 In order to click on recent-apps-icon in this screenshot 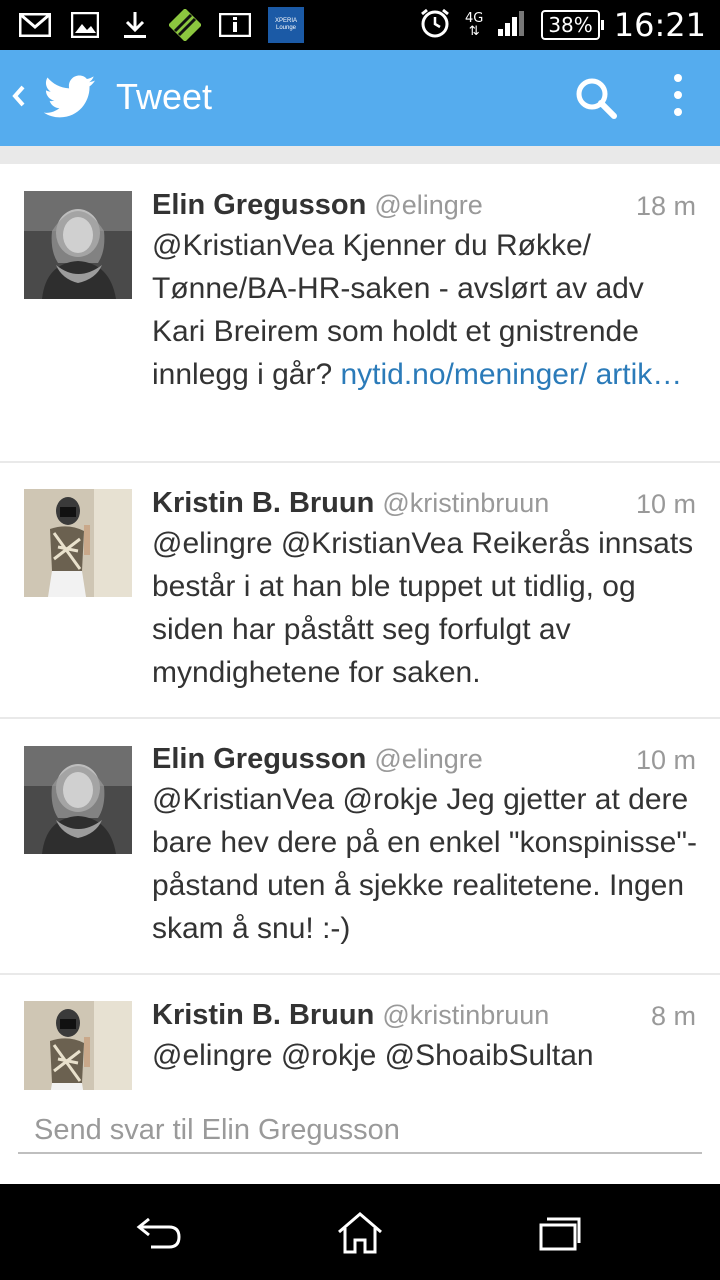, I will do `click(560, 1233)`.